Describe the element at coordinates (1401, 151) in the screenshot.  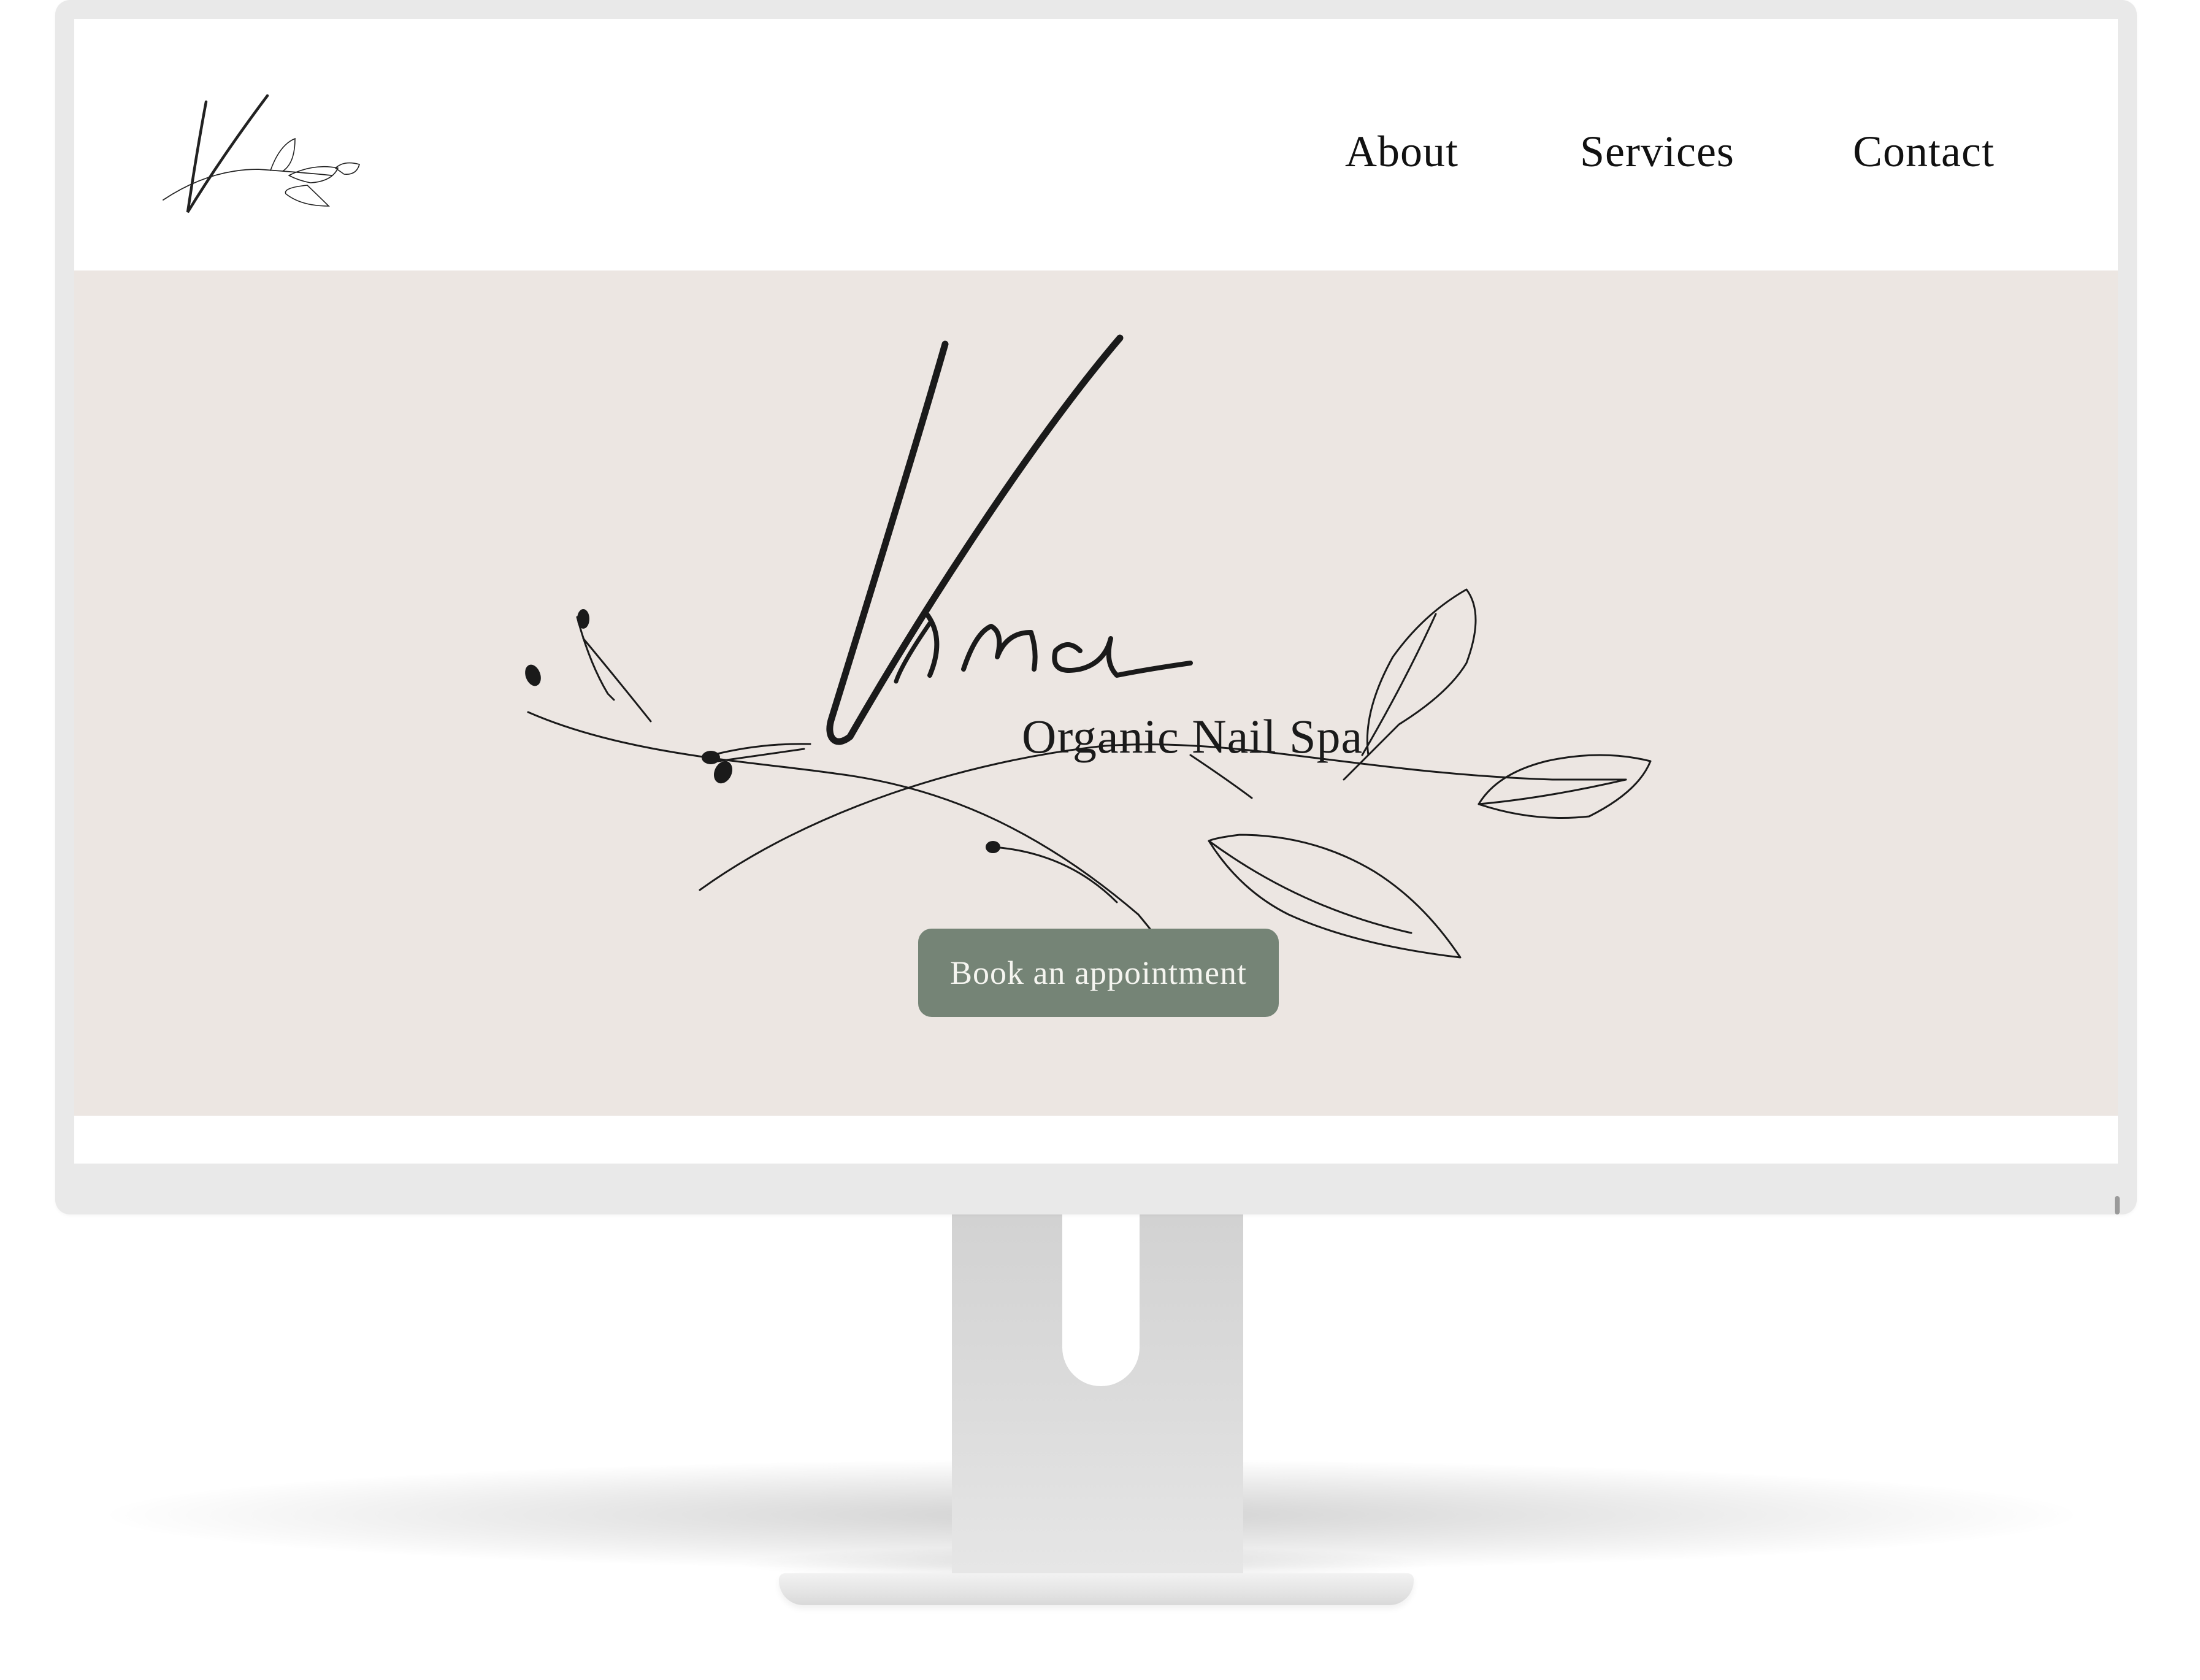
I see `nav-link-about: About` at that location.